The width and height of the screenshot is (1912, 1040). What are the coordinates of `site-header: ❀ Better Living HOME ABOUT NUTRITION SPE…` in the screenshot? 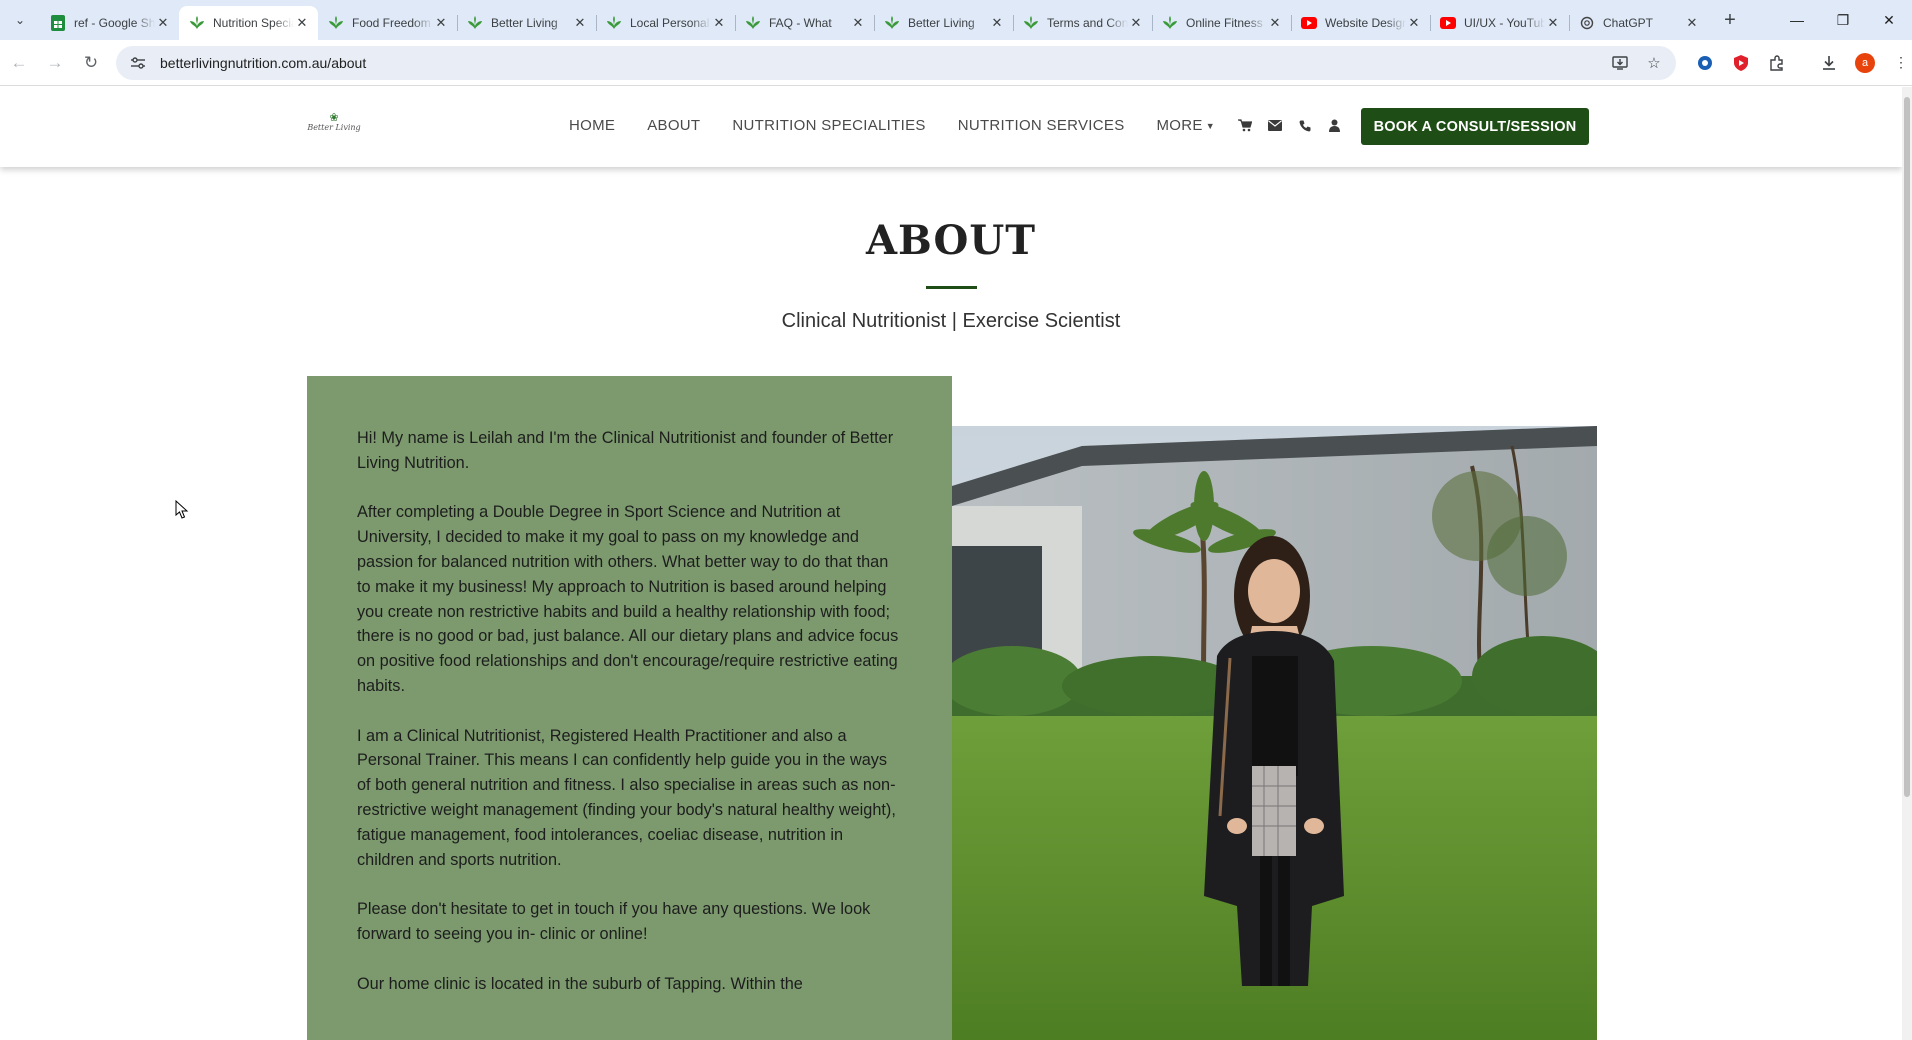 It's located at (951, 127).